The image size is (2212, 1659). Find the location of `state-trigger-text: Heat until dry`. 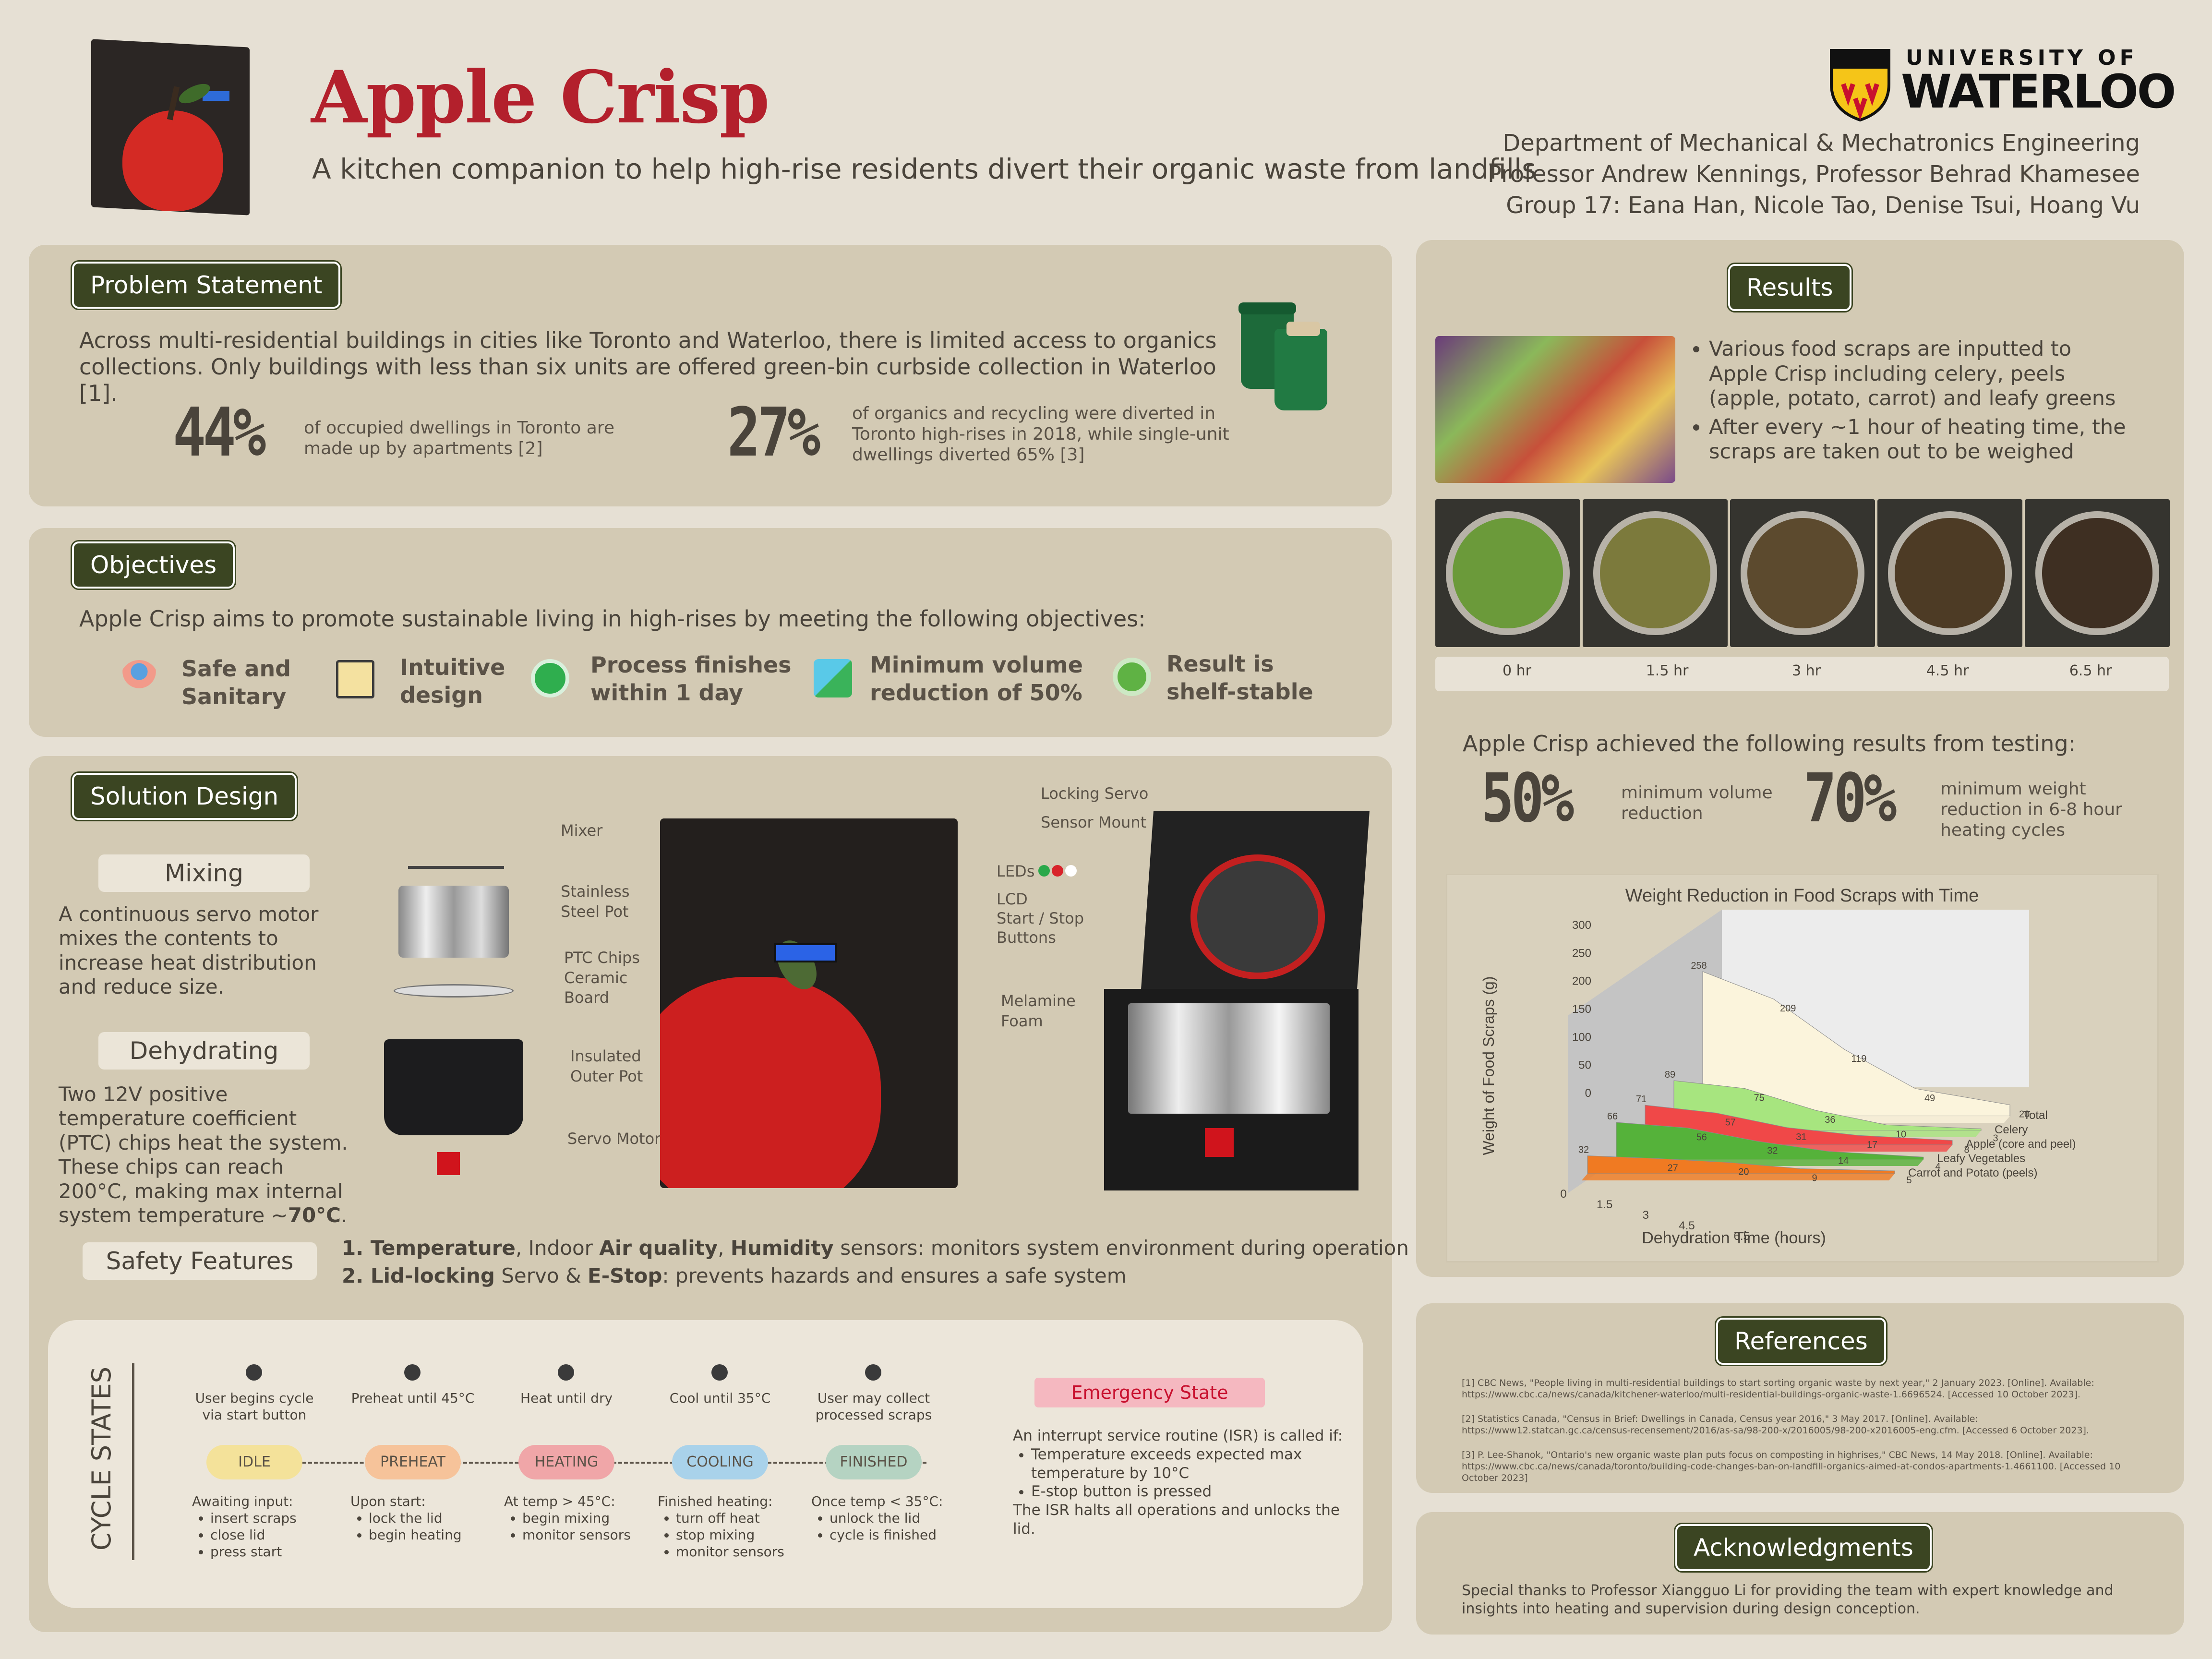

state-trigger-text: Heat until dry is located at coordinates (566, 1398).